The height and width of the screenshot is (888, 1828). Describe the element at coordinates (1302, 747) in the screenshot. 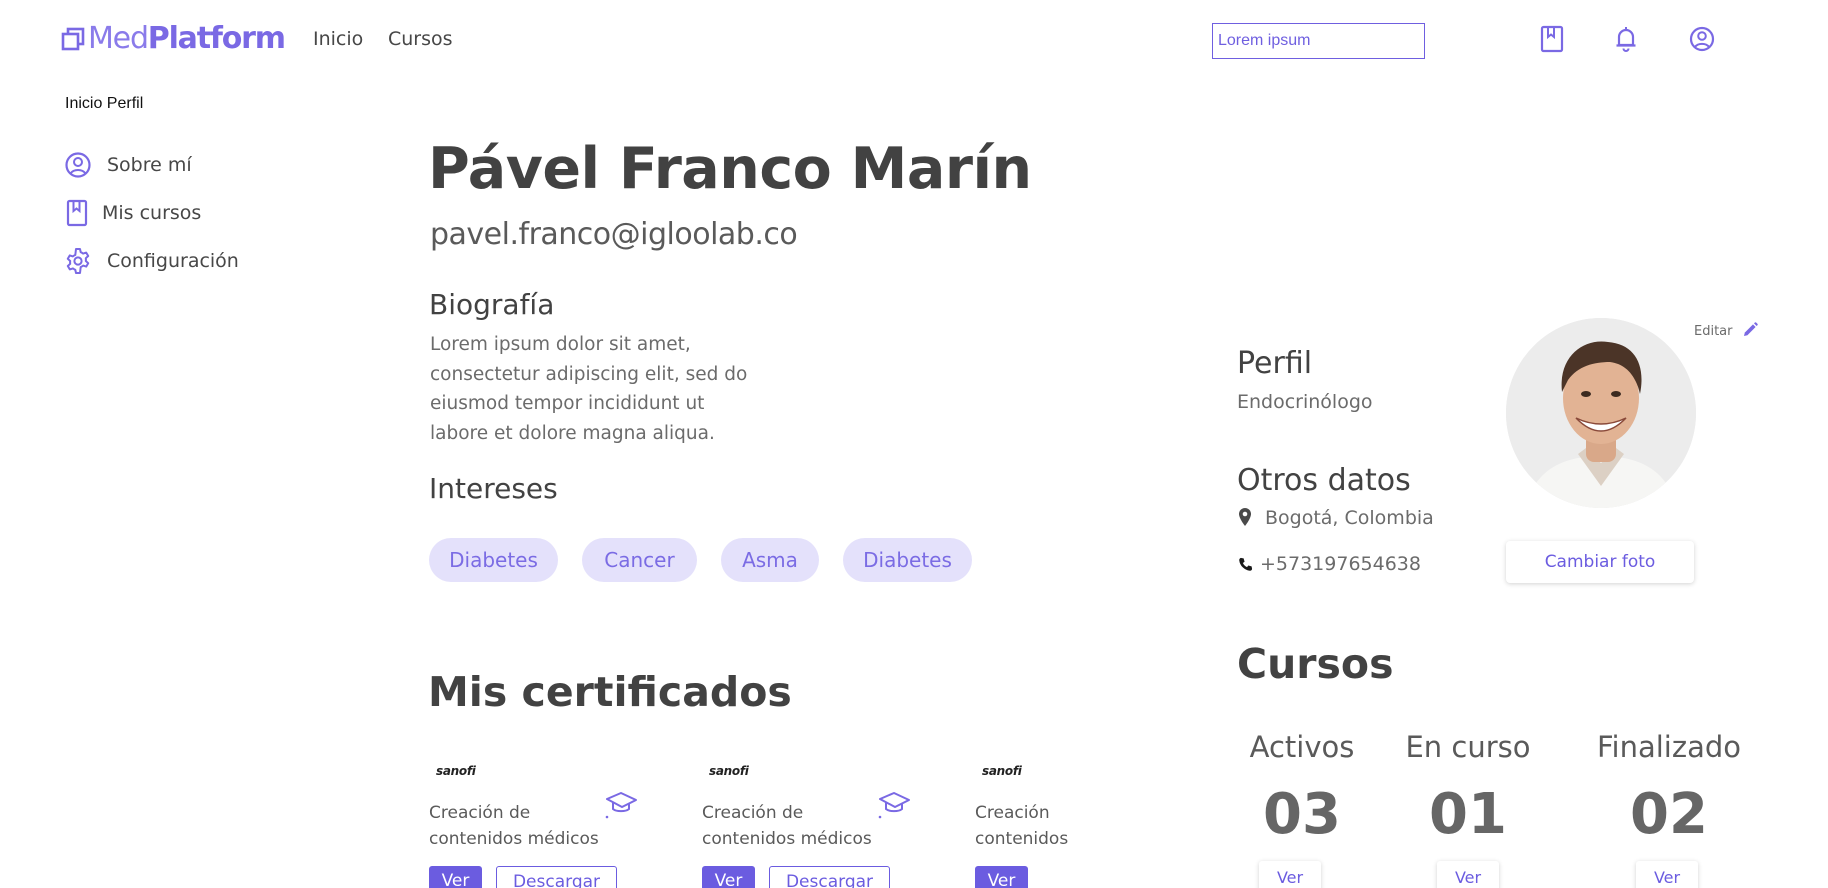

I see `stat-label-activos: Activos` at that location.